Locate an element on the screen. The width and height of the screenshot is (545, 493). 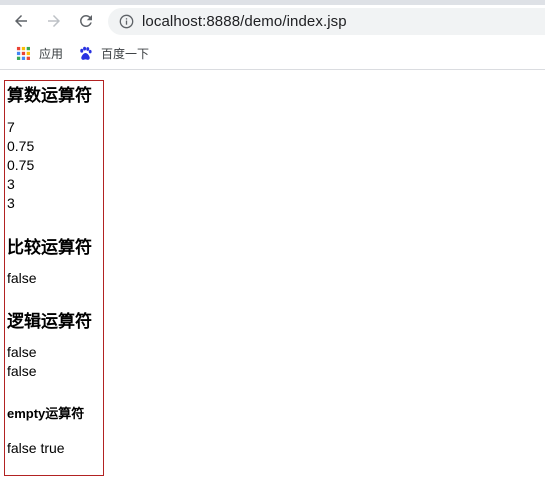
section-heading-logical: 逻辑运算符 is located at coordinates (49, 321).